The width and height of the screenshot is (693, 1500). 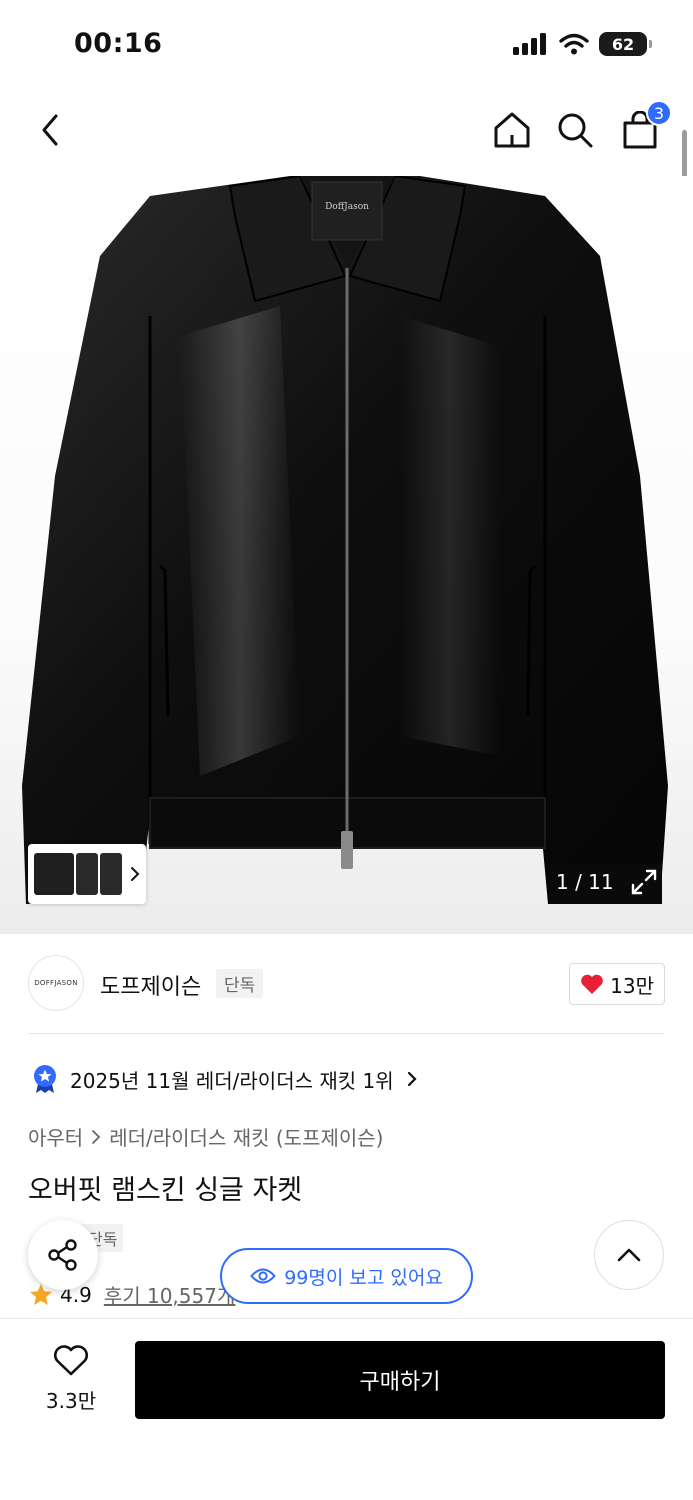 I want to click on home-icon, so click(x=512, y=130).